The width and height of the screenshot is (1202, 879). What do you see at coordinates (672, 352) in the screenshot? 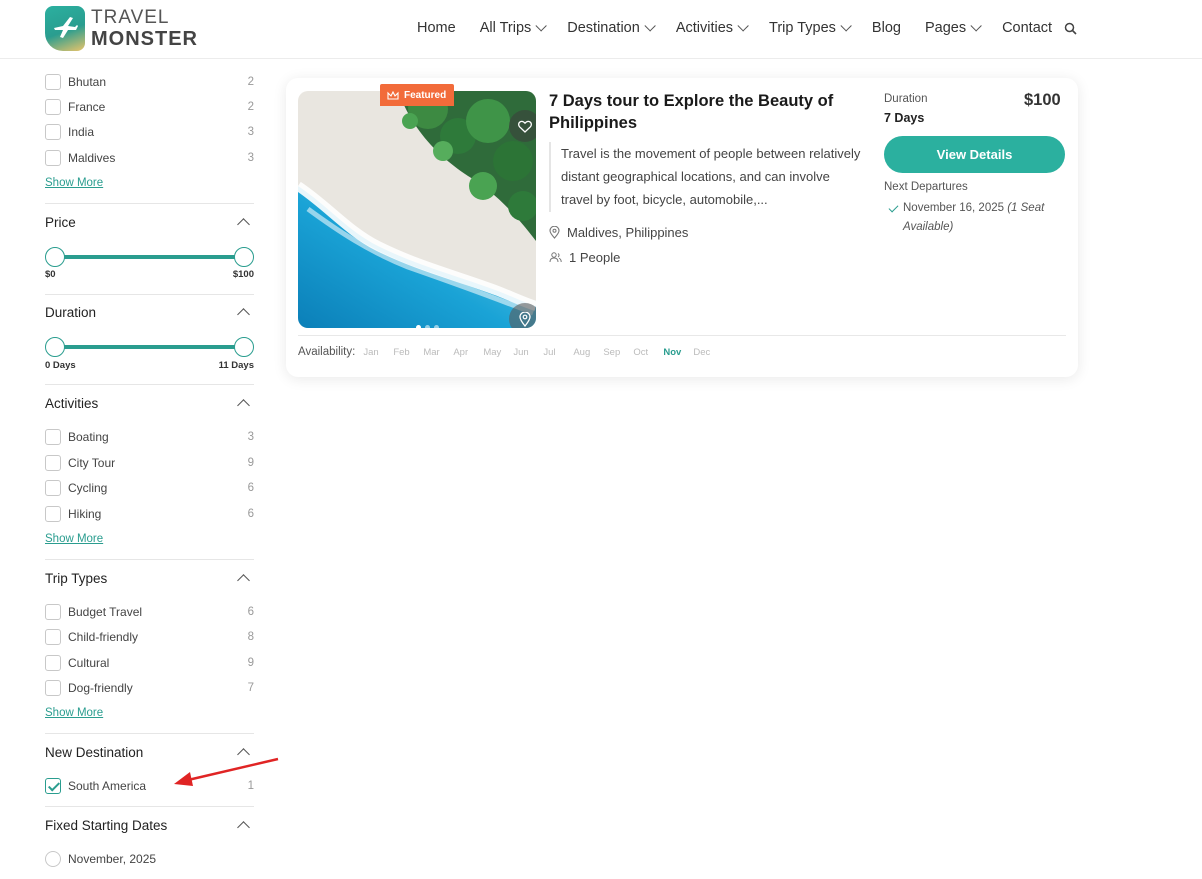
I see `month-nov: Nov` at bounding box center [672, 352].